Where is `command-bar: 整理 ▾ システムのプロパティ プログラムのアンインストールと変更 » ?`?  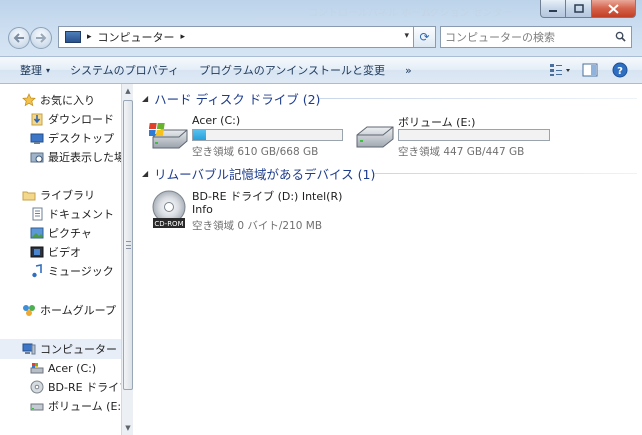
command-bar: 整理 ▾ システムのプロパティ プログラムのアンインストールと変更 » ? is located at coordinates (321, 70).